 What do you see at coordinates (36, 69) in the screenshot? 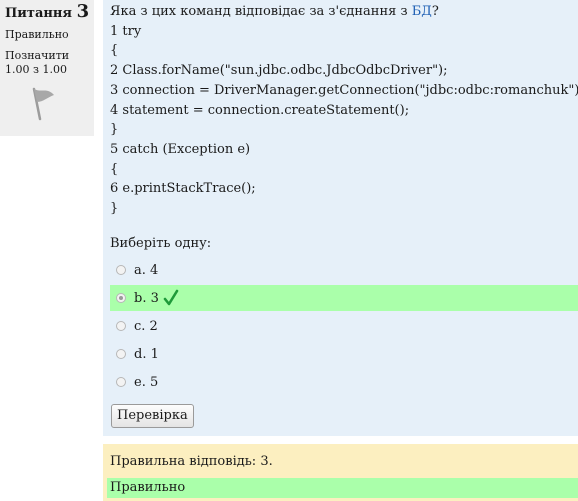
I see `question-mark: 1.00 з 1.00` at bounding box center [36, 69].